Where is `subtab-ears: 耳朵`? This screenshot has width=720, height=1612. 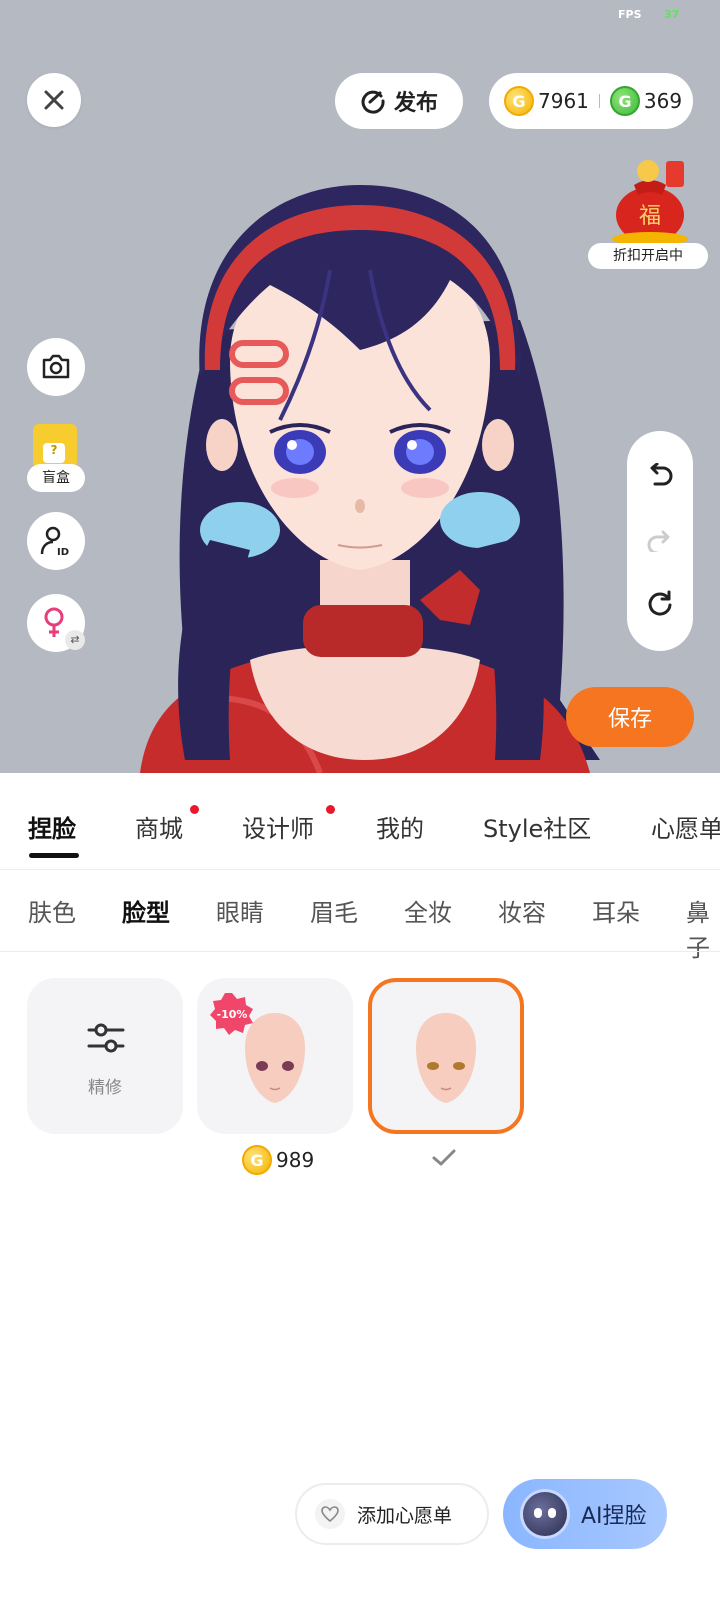 subtab-ears: 耳朵 is located at coordinates (616, 910).